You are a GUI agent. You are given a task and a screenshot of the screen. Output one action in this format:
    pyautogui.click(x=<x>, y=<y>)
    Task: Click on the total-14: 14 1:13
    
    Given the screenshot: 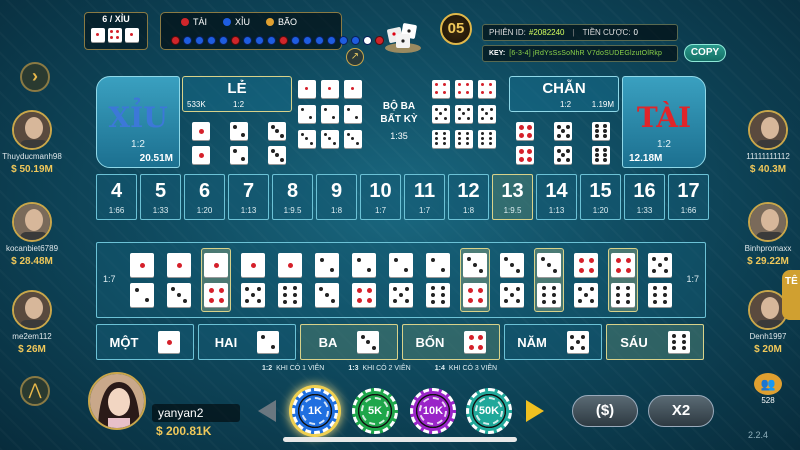 What is the action you would take?
    pyautogui.click(x=556, y=197)
    